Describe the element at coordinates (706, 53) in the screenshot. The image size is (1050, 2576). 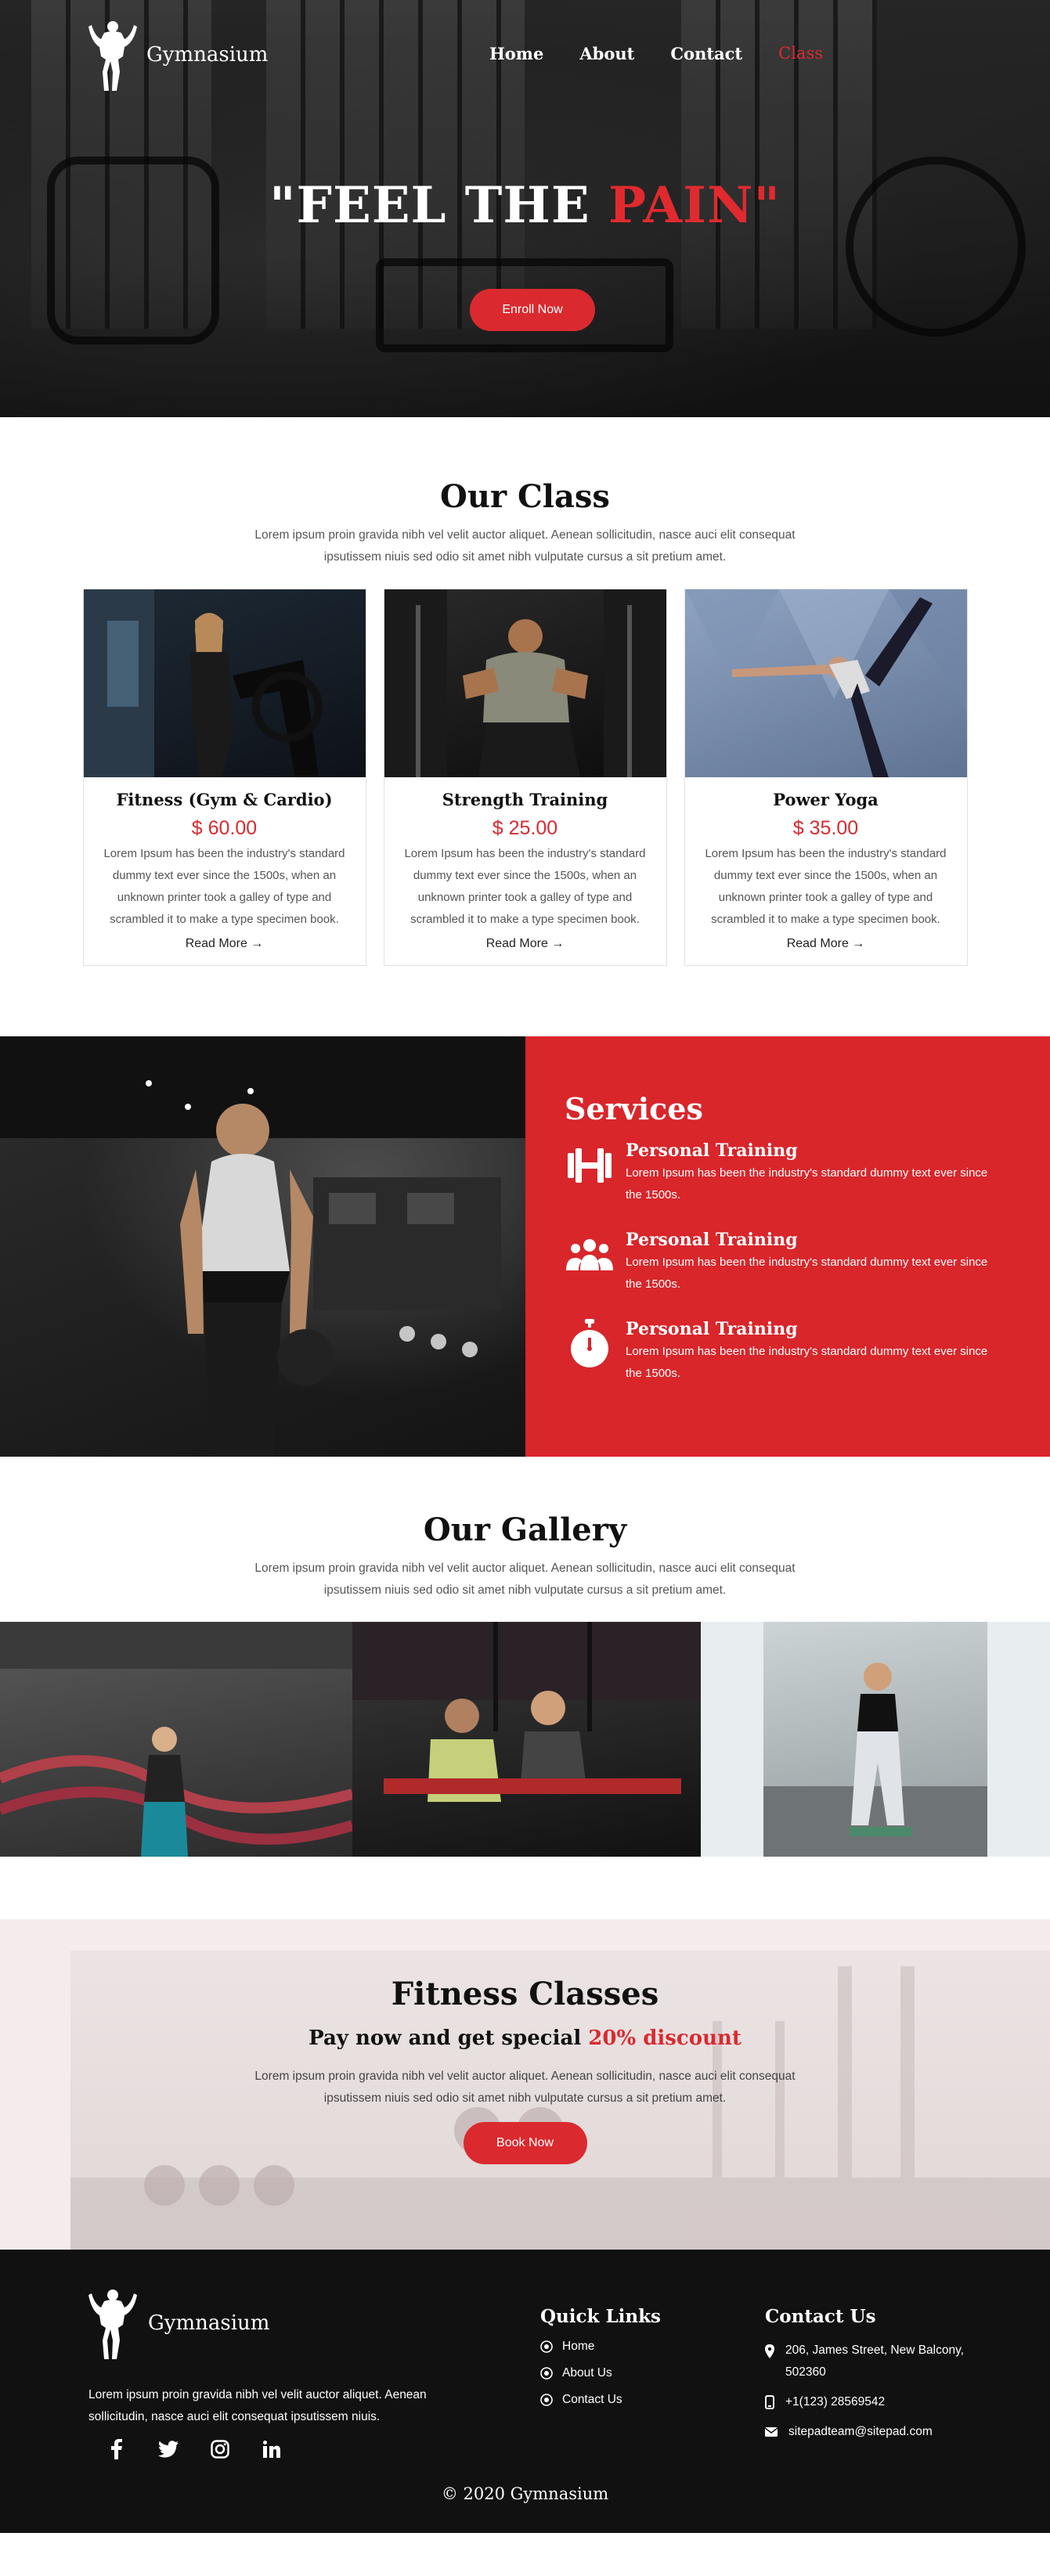
I see `nav-contact: Contact` at that location.